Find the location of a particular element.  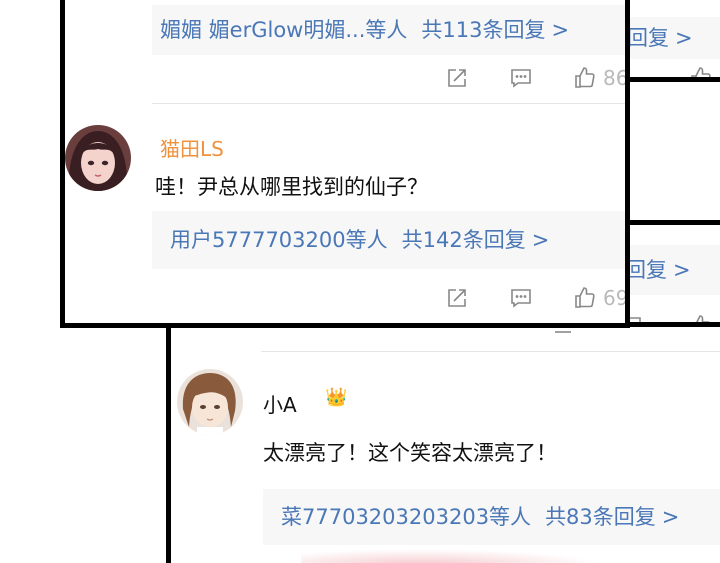

reply-count-link: 共113条回复 is located at coordinates (483, 30).